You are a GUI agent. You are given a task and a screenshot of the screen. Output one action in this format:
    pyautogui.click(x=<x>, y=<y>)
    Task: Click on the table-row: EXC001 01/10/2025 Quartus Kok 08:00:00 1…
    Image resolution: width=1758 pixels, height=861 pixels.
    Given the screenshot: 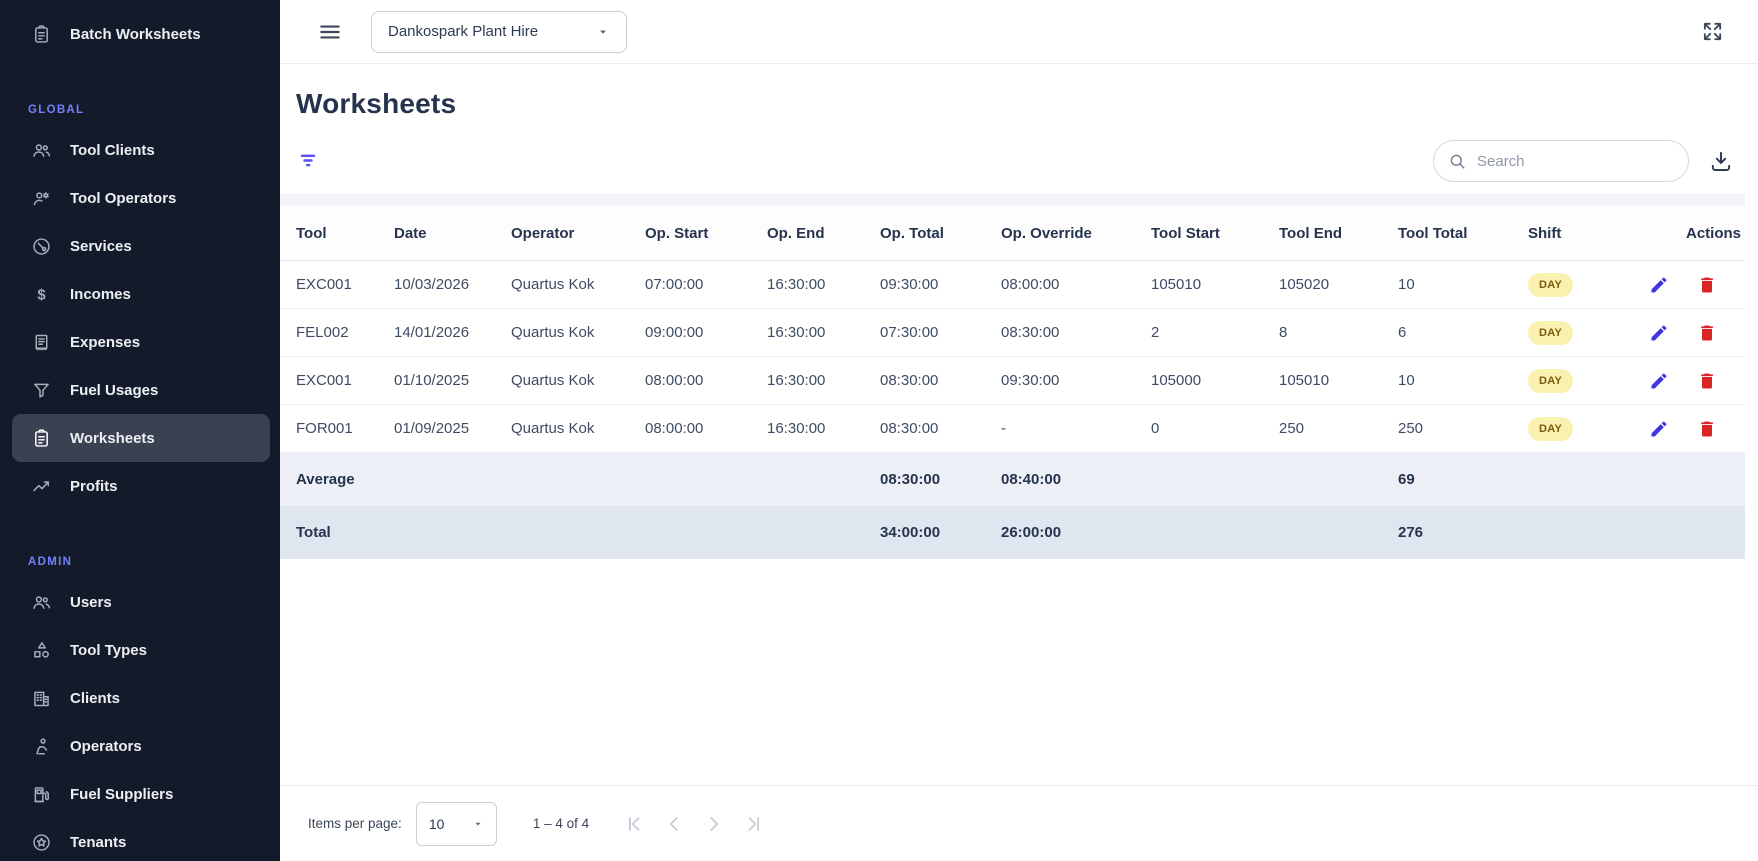 What is the action you would take?
    pyautogui.click(x=1012, y=381)
    